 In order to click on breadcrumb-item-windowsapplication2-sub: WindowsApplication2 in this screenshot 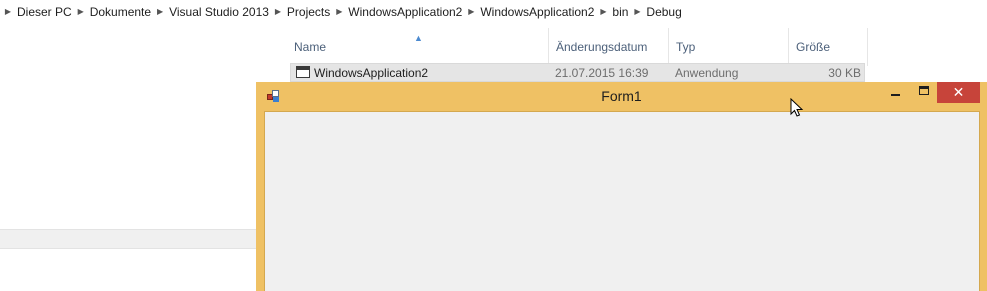, I will do `click(537, 12)`.